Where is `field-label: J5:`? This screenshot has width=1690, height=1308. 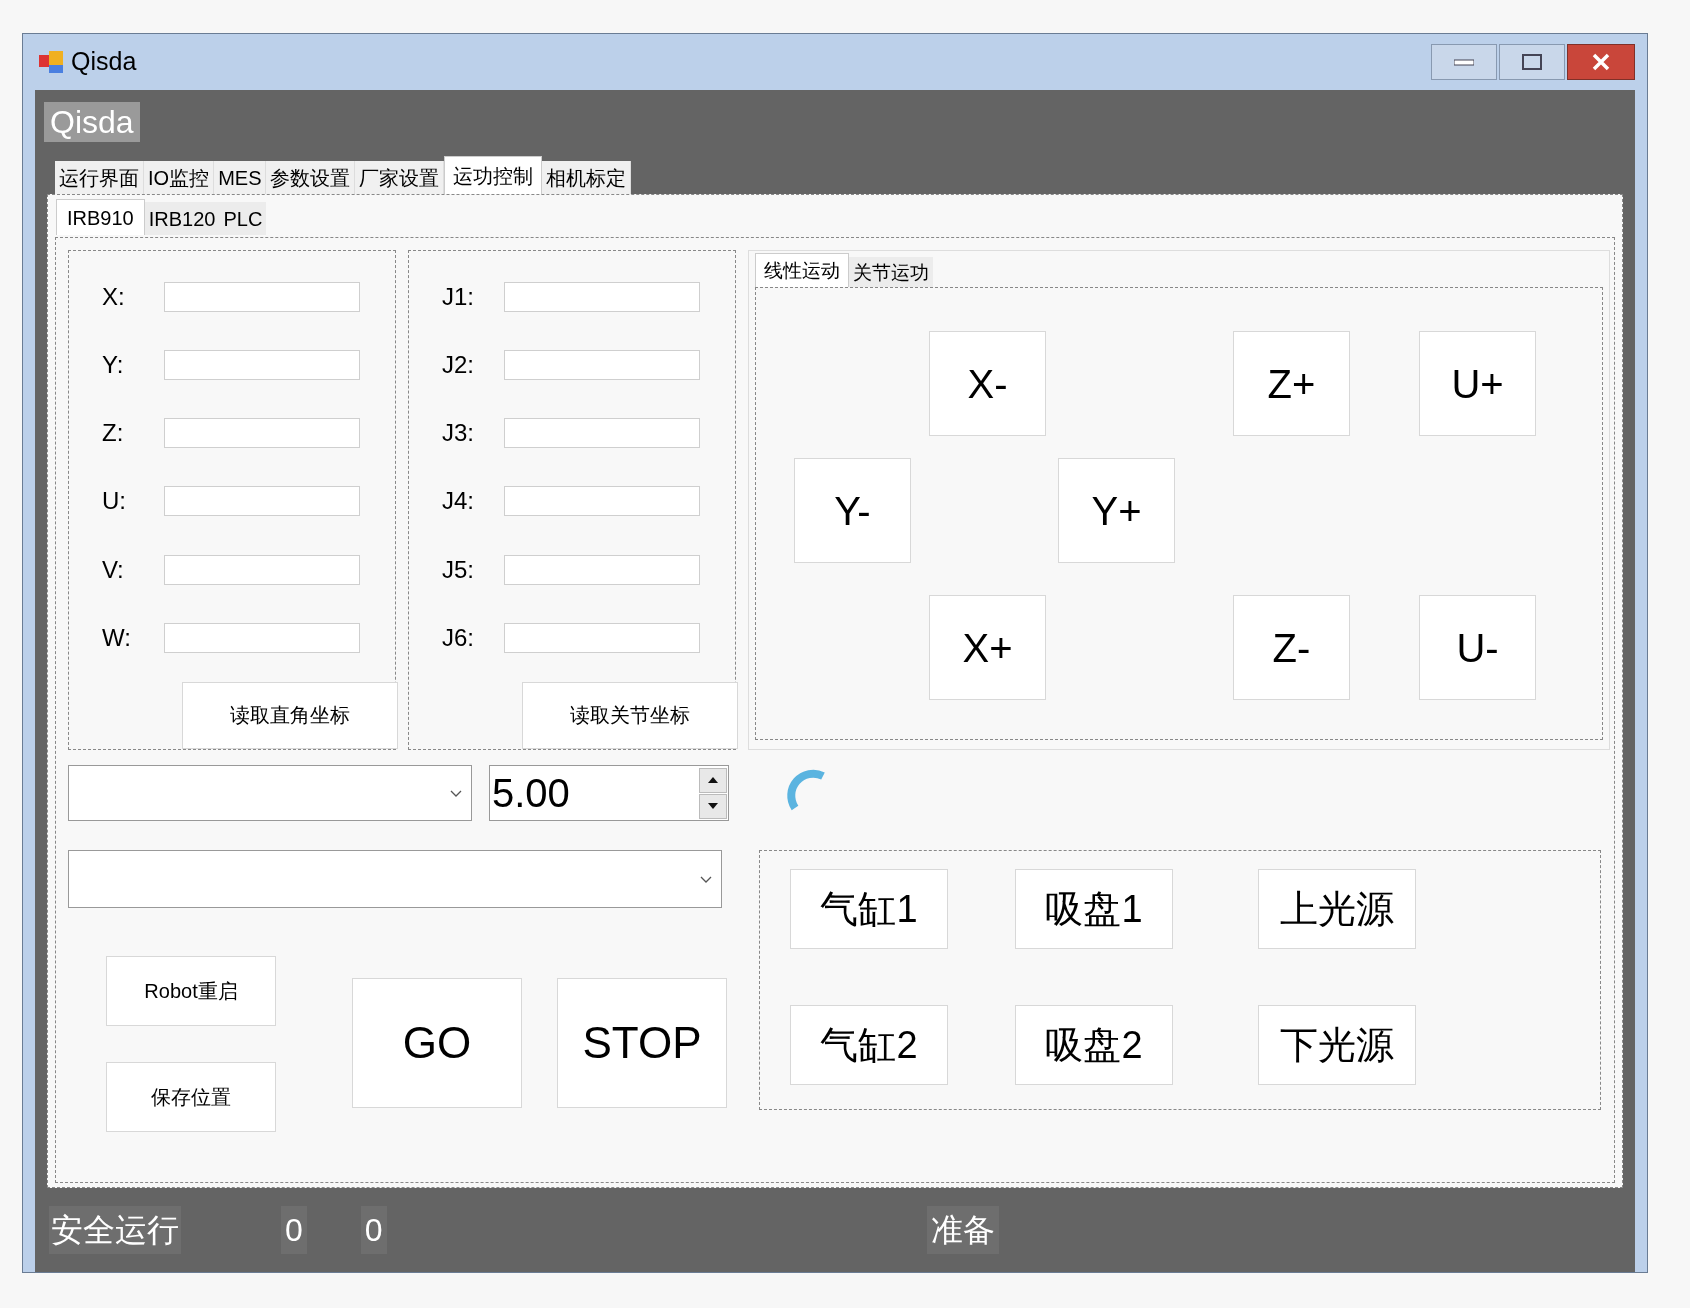 field-label: J5: is located at coordinates (458, 569).